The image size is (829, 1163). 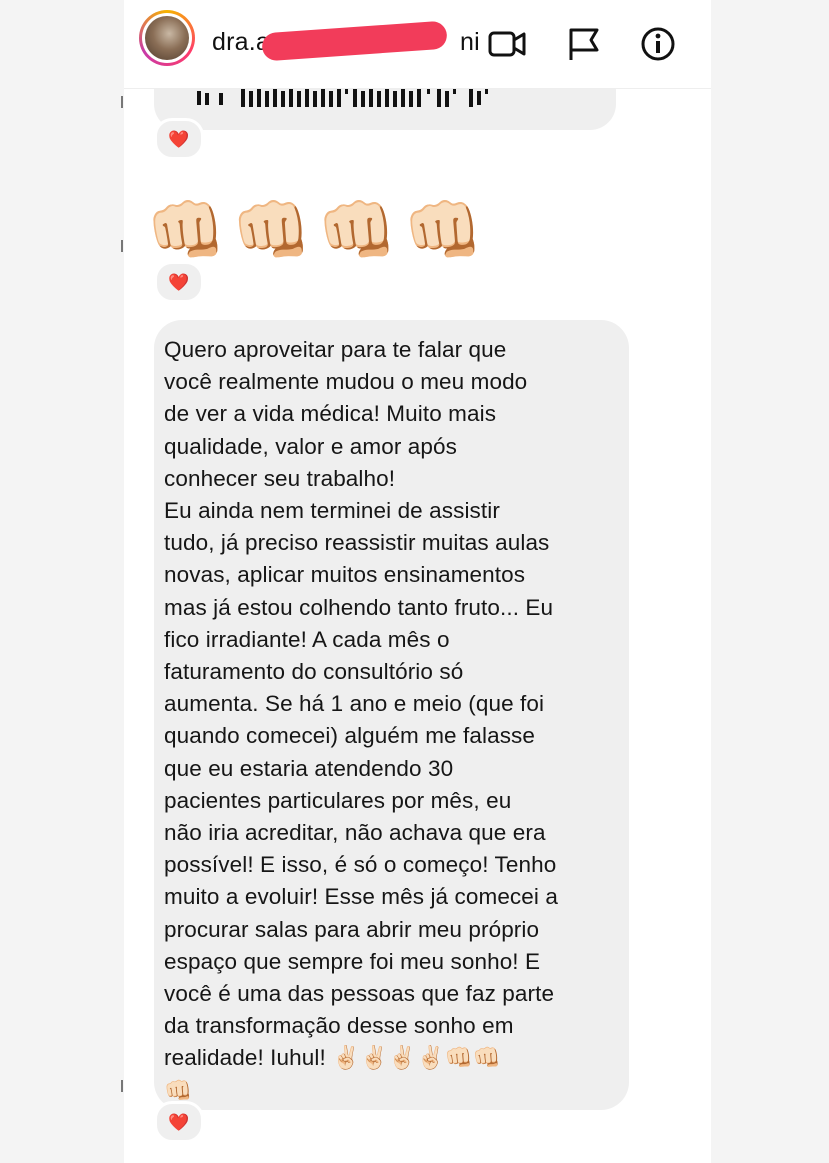 What do you see at coordinates (342, 98) in the screenshot?
I see `audio-waveform` at bounding box center [342, 98].